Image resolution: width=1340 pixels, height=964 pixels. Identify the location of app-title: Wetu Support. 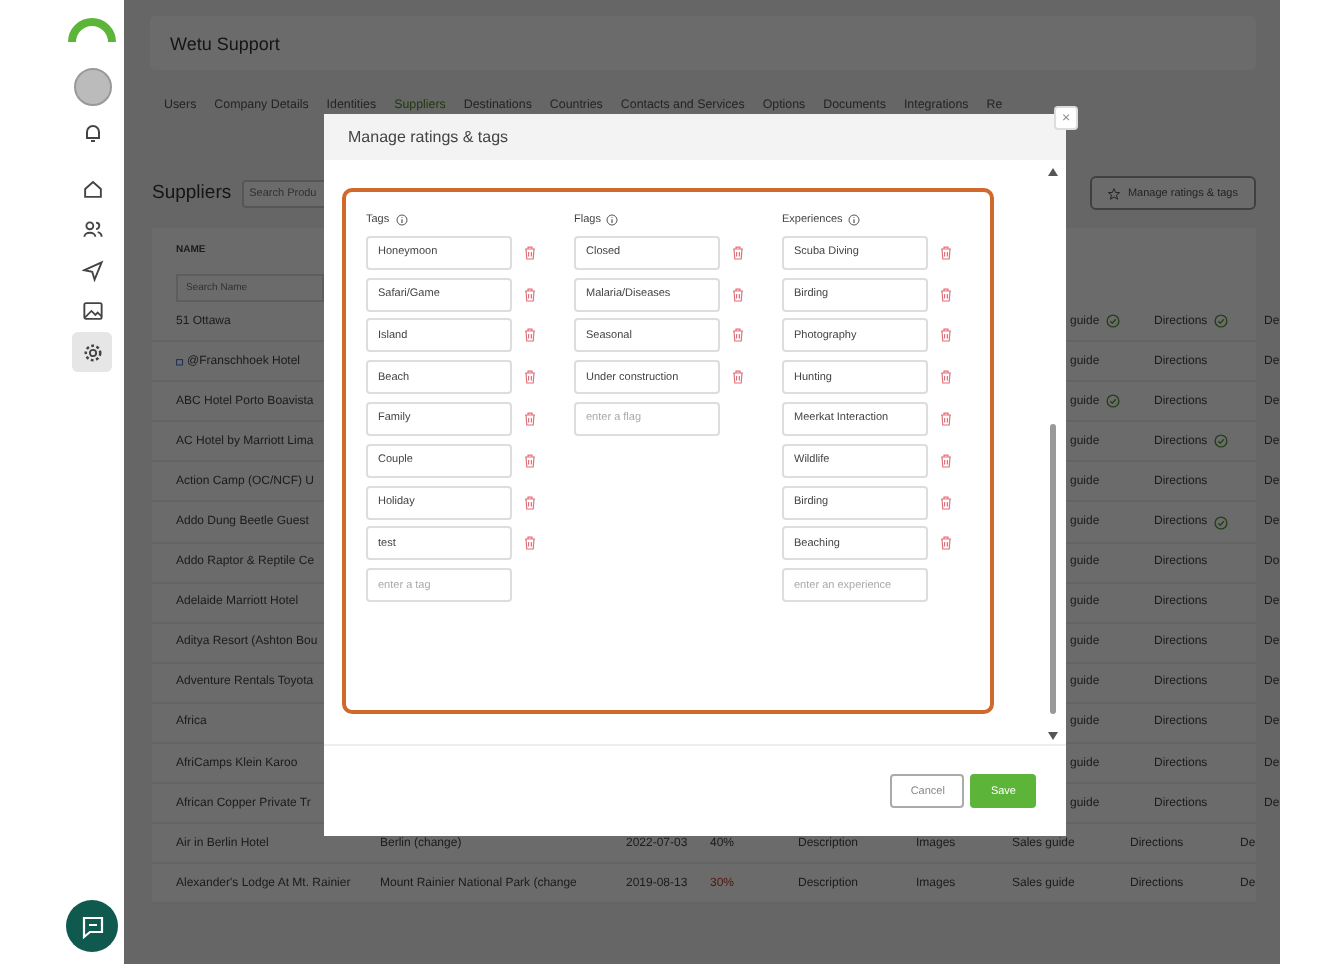
(225, 43).